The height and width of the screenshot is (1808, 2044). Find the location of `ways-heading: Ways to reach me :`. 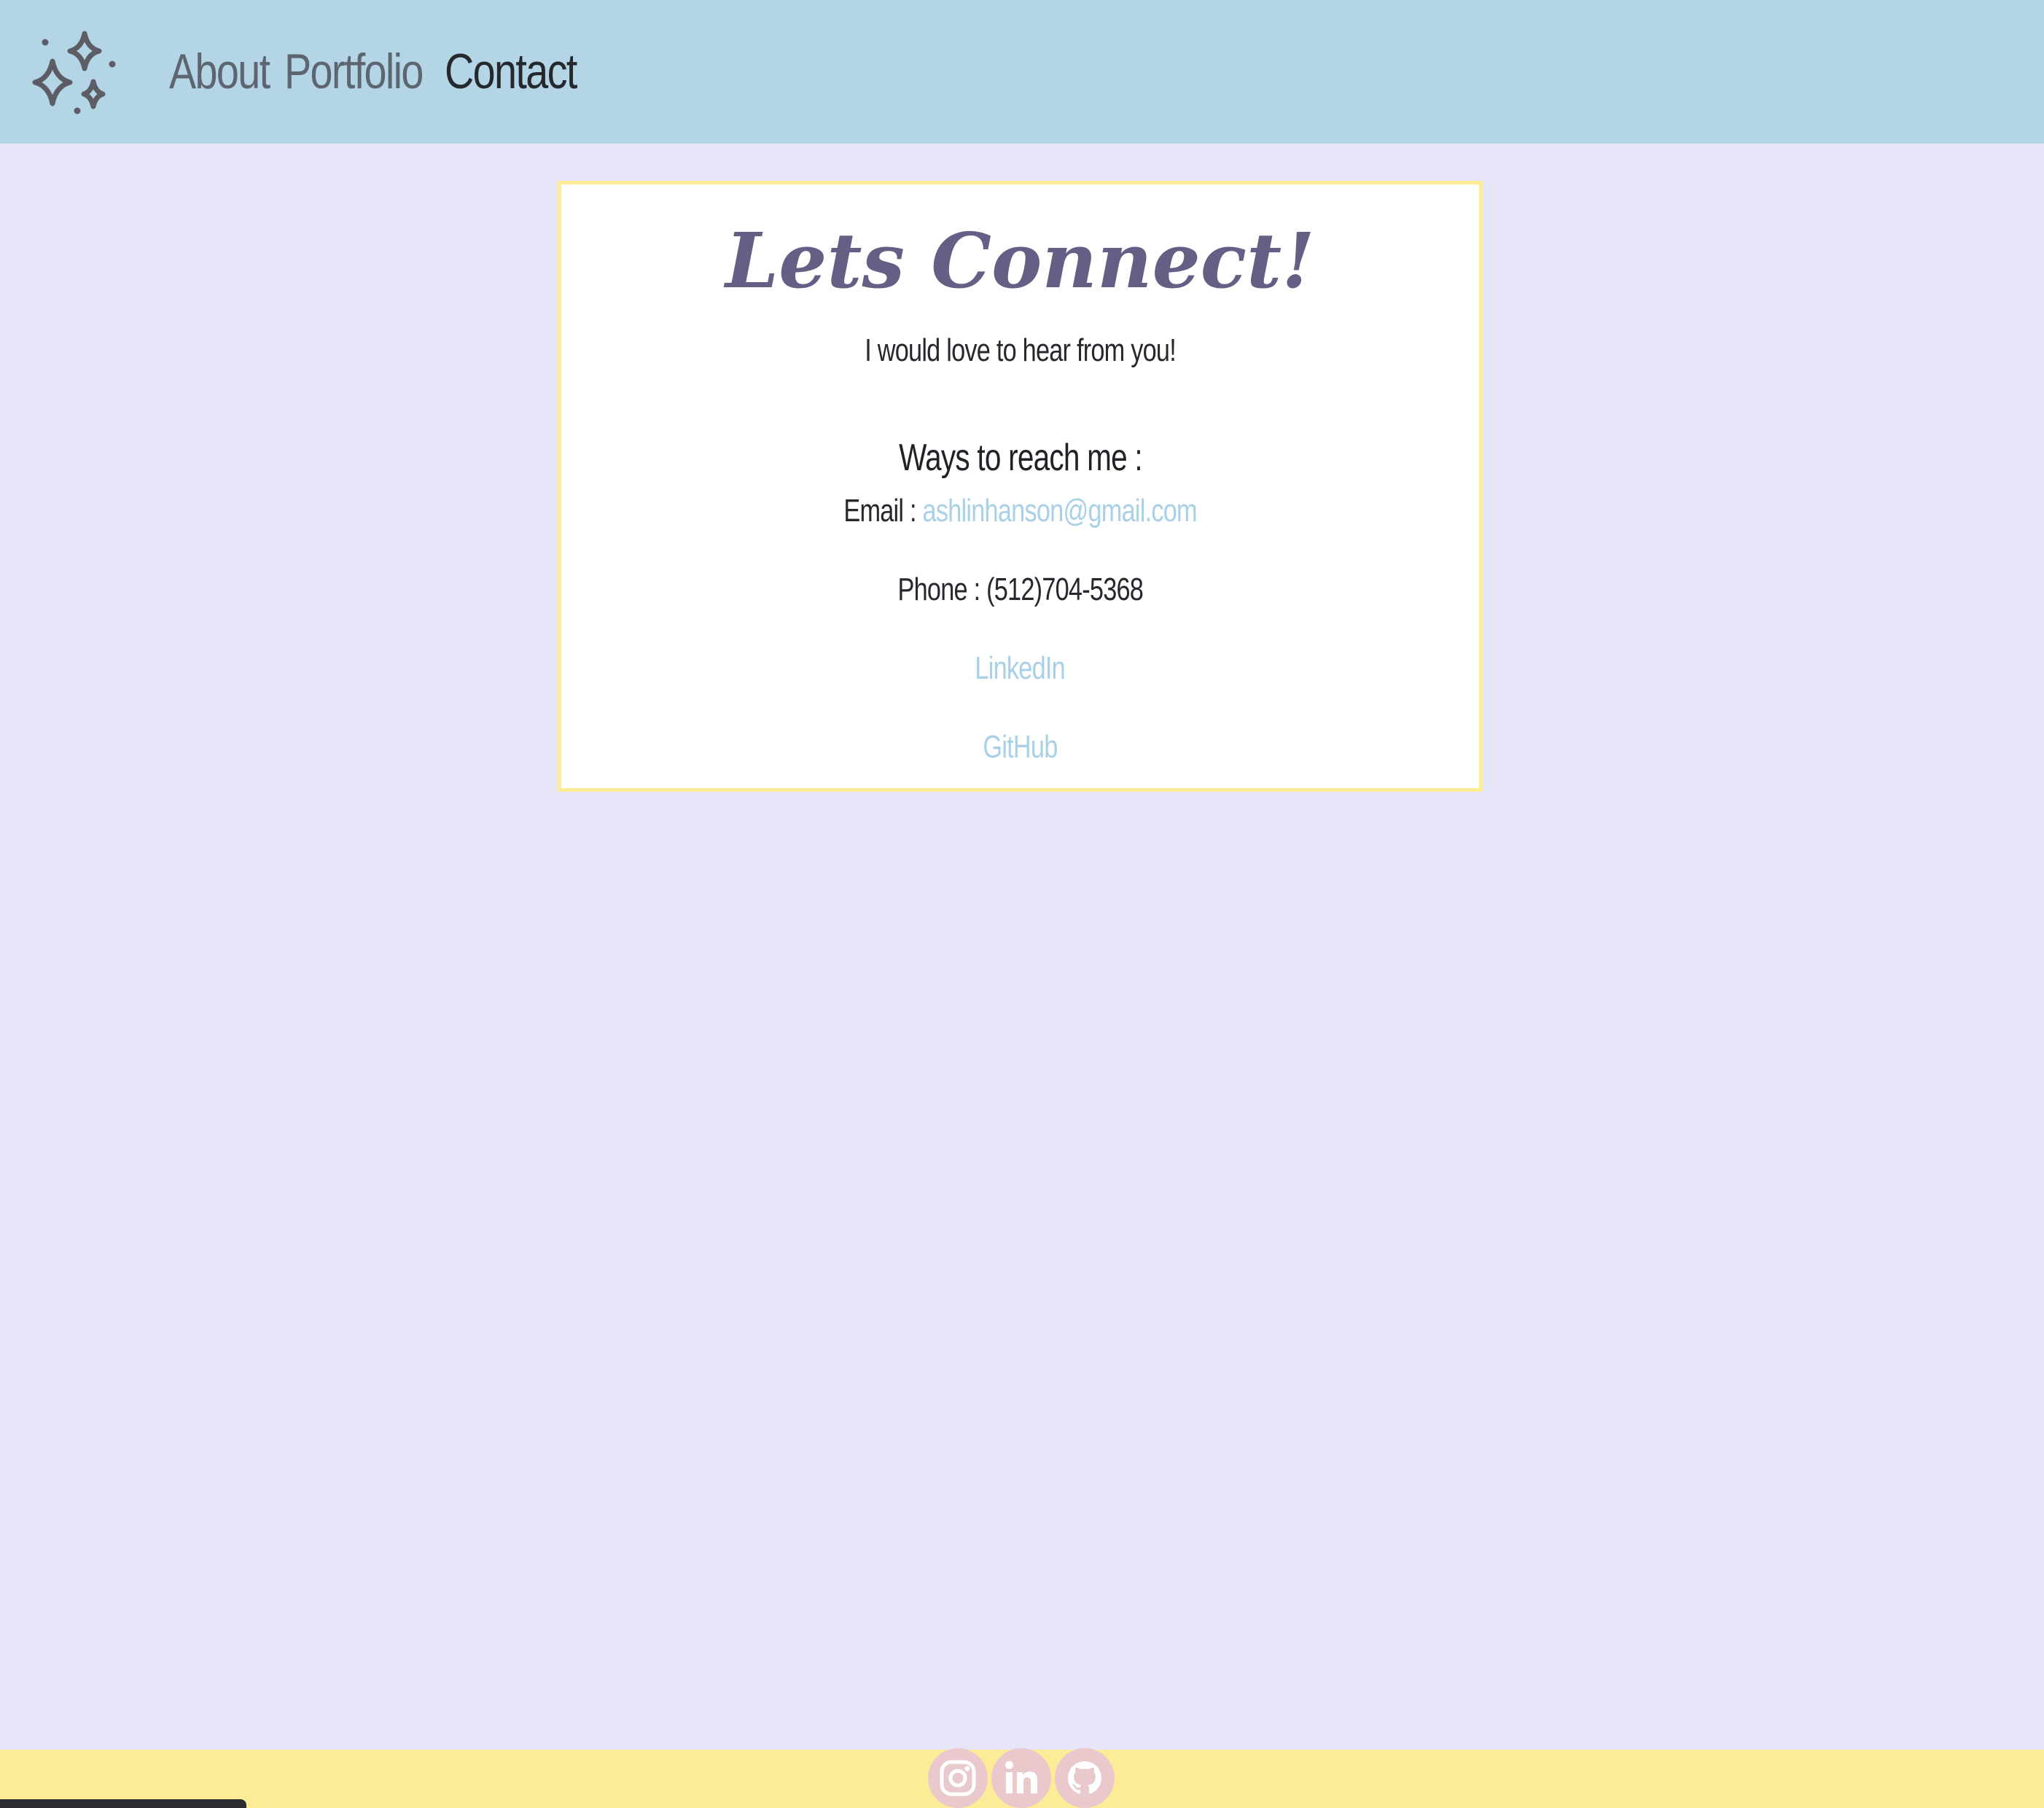

ways-heading: Ways to reach me : is located at coordinates (1020, 457).